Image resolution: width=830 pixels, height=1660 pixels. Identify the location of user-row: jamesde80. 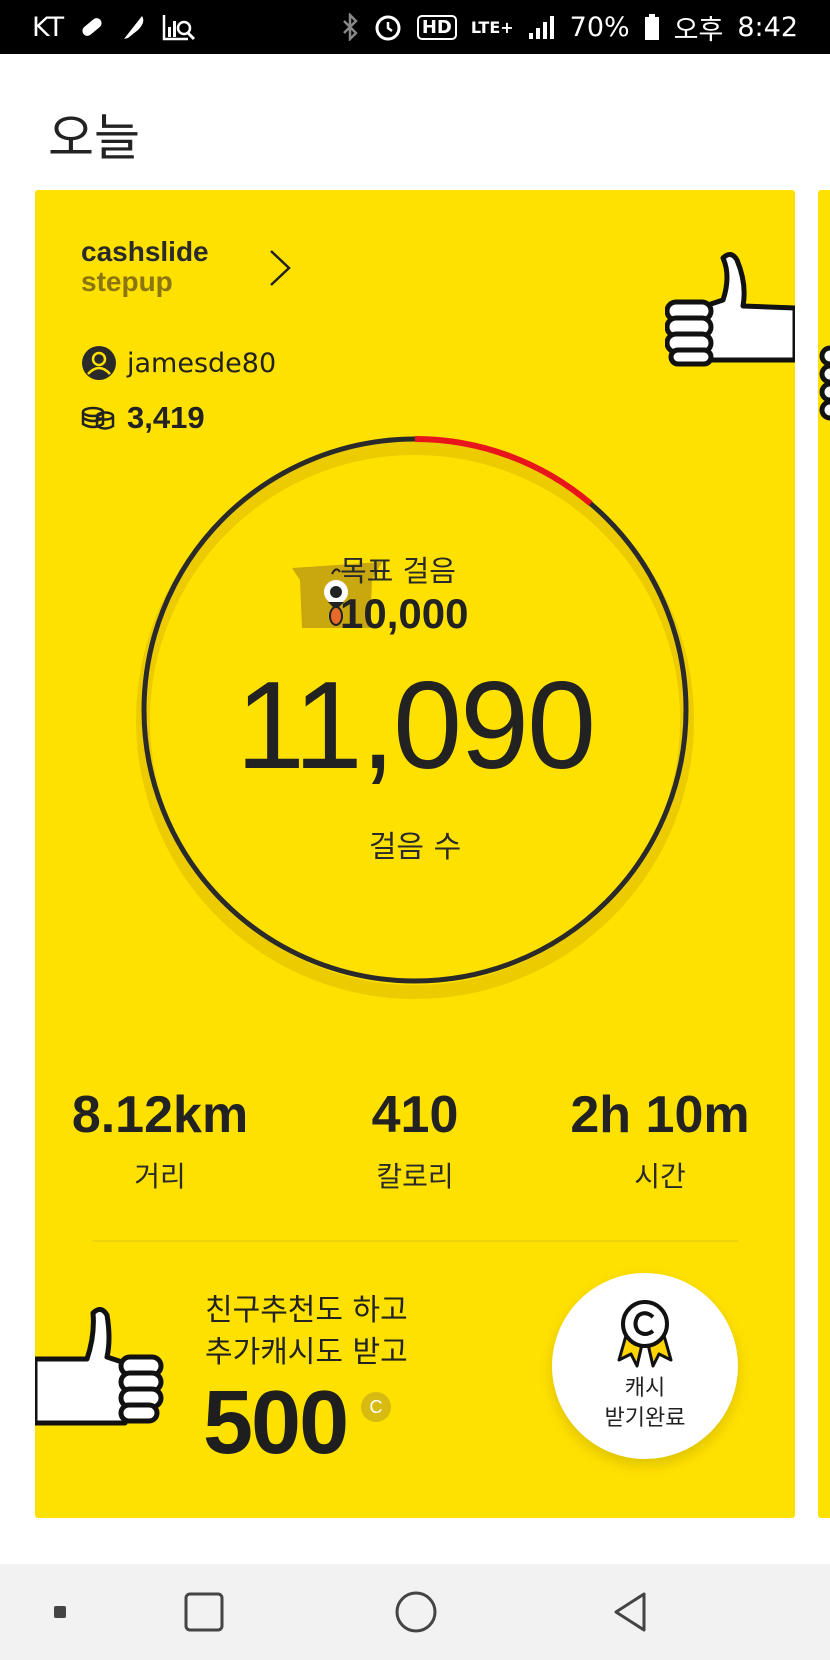
(178, 363).